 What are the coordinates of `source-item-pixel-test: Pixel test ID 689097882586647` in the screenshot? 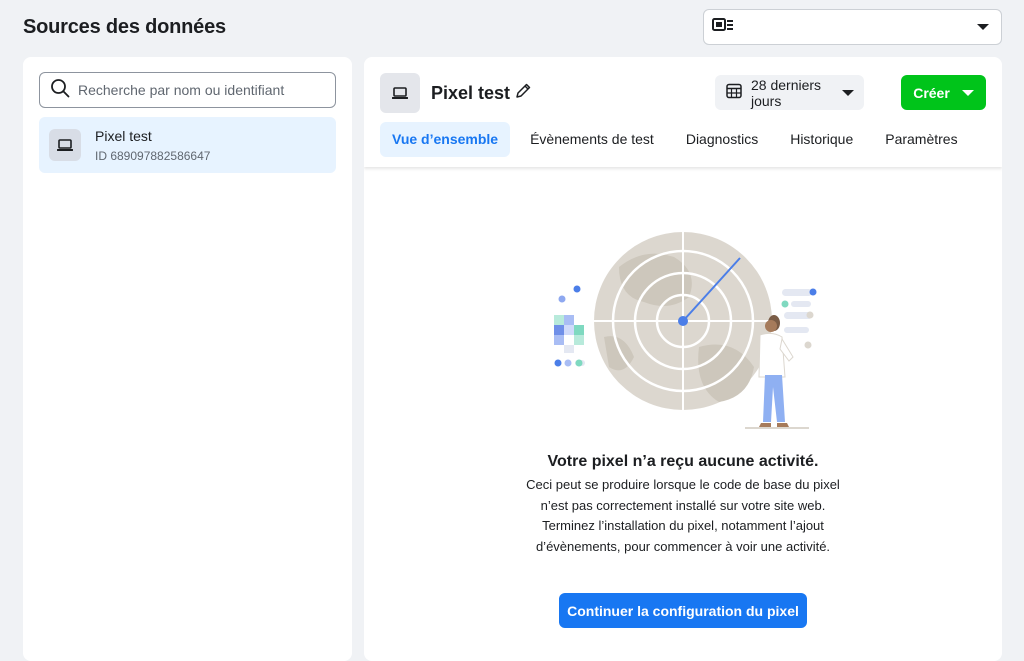 It's located at (187, 145).